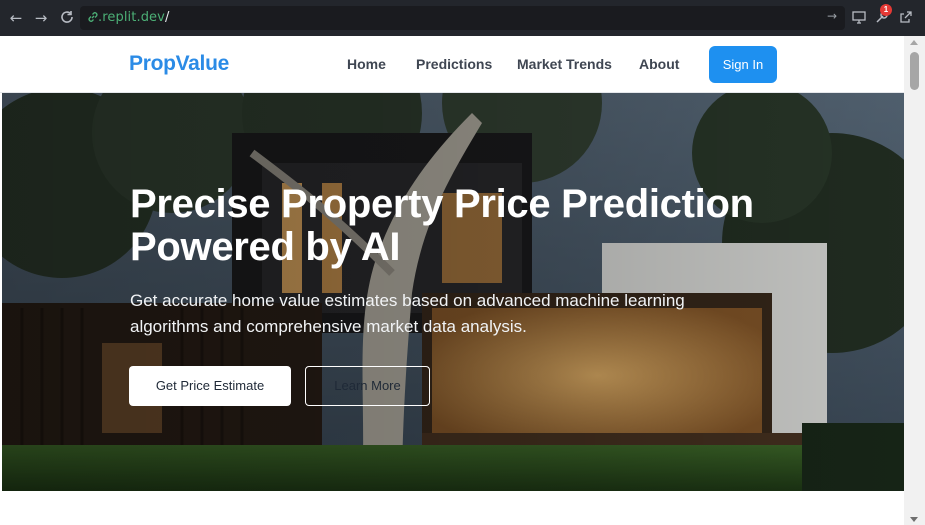  I want to click on logo: PropValue, so click(179, 64).